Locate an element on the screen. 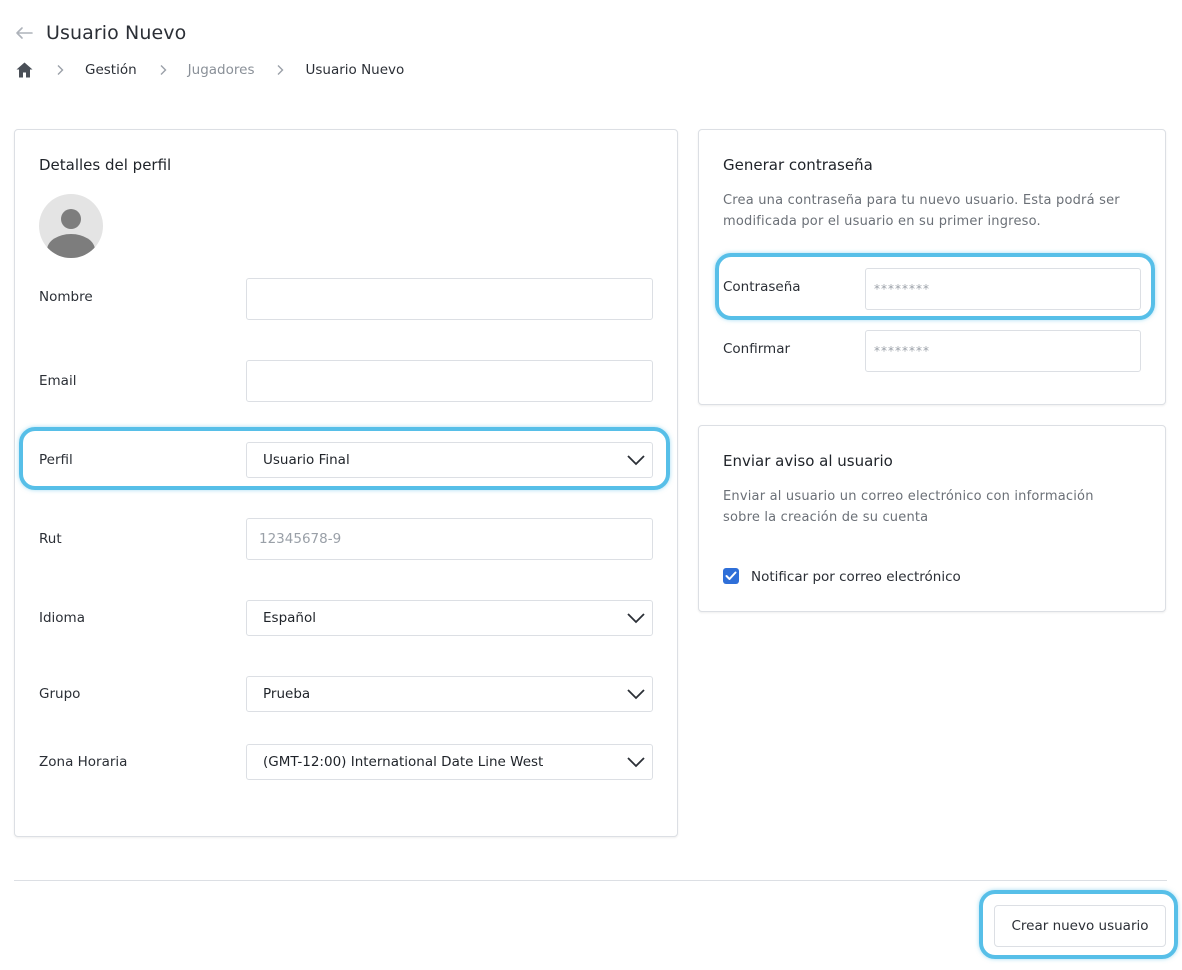 This screenshot has width=1182, height=970. zona-select-value: (GMT-12:00) International Date Line West is located at coordinates (403, 762).